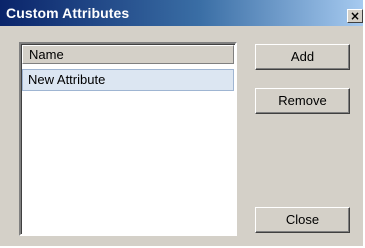  Describe the element at coordinates (302, 57) in the screenshot. I see `add-button: Add` at that location.